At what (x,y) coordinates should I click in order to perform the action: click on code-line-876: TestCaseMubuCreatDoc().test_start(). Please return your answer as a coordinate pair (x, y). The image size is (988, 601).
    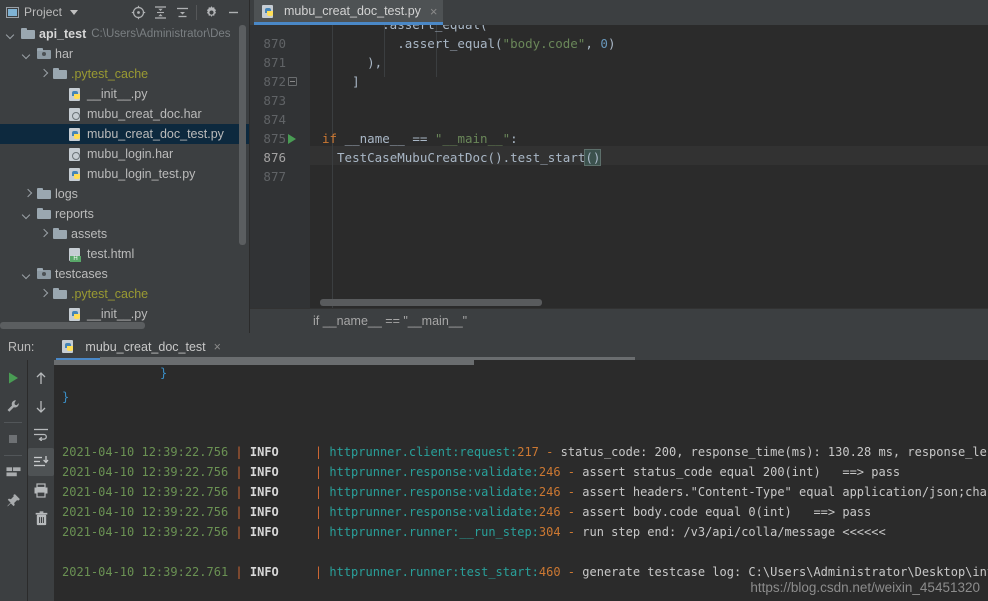
    Looking at the image, I should click on (469, 157).